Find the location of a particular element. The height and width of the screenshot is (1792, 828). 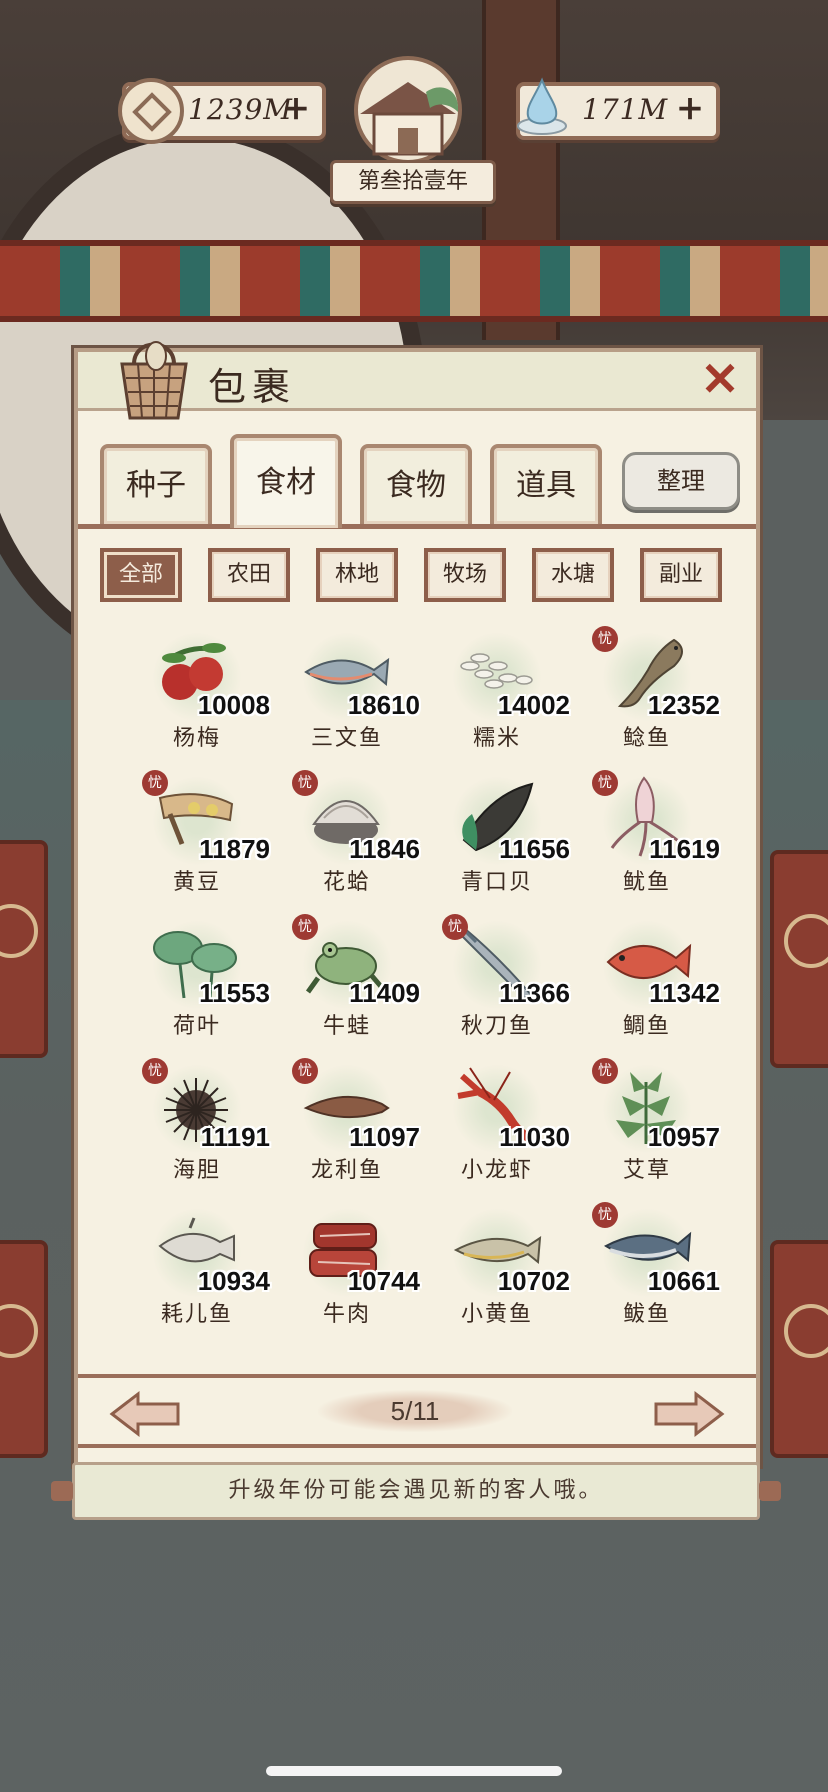

item-count: 11366 is located at coordinates (534, 993).